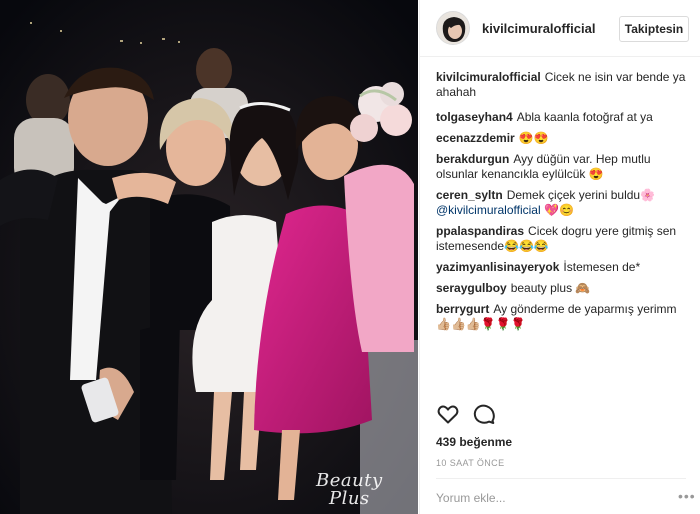  Describe the element at coordinates (488, 210) in the screenshot. I see `comment-mention-link: @kivilcimuralofficial` at that location.